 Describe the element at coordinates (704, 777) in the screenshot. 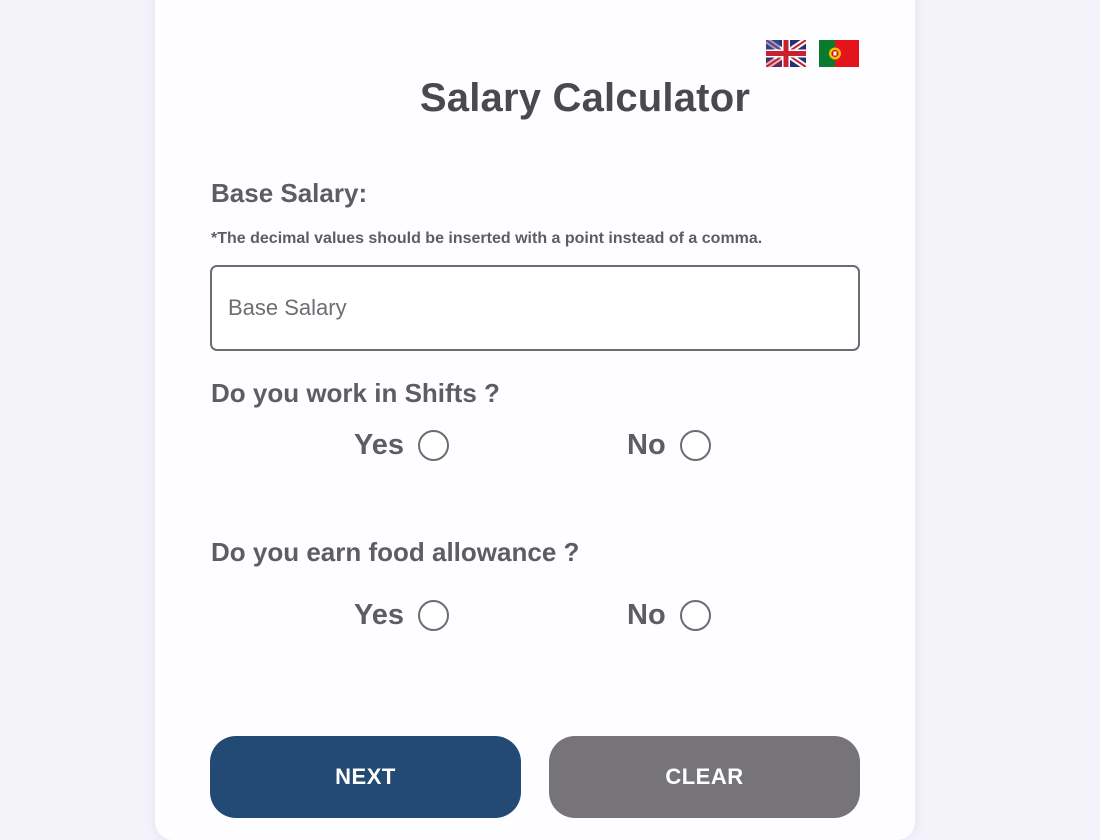

I see `clear-button: CLEAR` at that location.